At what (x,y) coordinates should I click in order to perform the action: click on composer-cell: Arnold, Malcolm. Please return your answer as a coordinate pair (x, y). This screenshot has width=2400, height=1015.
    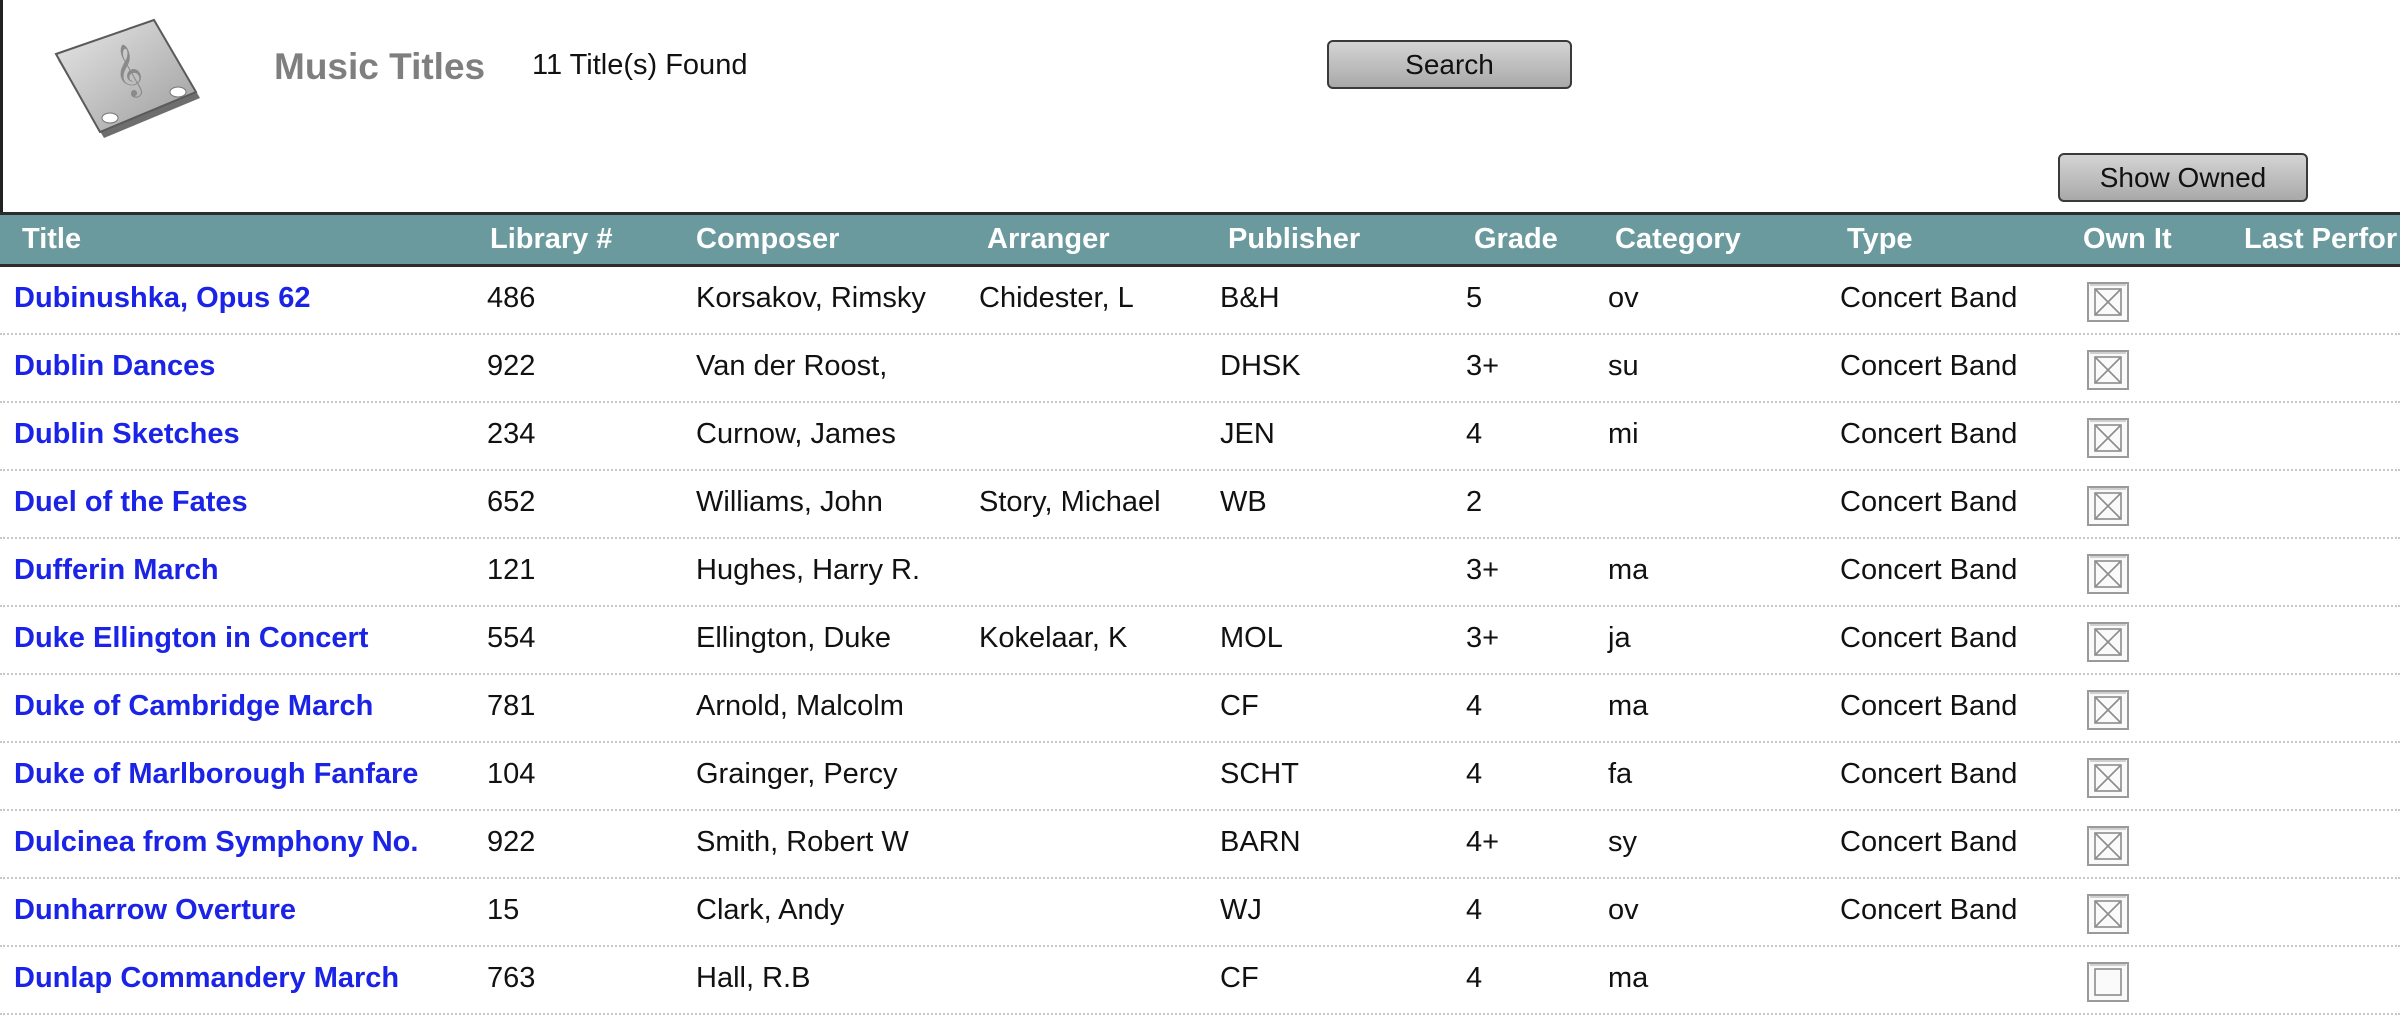
    Looking at the image, I should click on (800, 706).